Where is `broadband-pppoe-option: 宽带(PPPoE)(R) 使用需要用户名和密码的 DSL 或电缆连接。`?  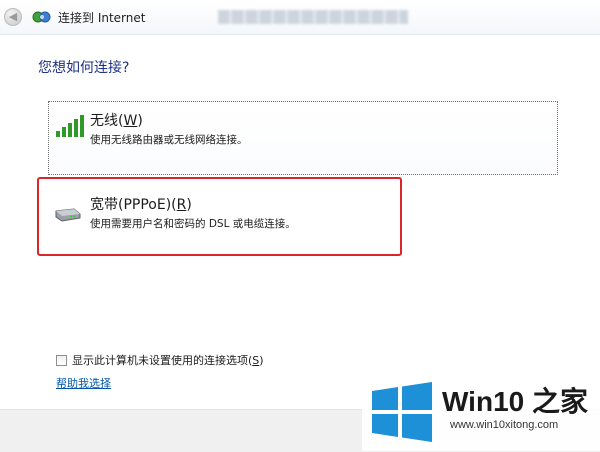
broadband-pppoe-option: 宽带(PPPoE)(R) 使用需要用户名和密码的 DSL 或电缆连接。 is located at coordinates (219, 216).